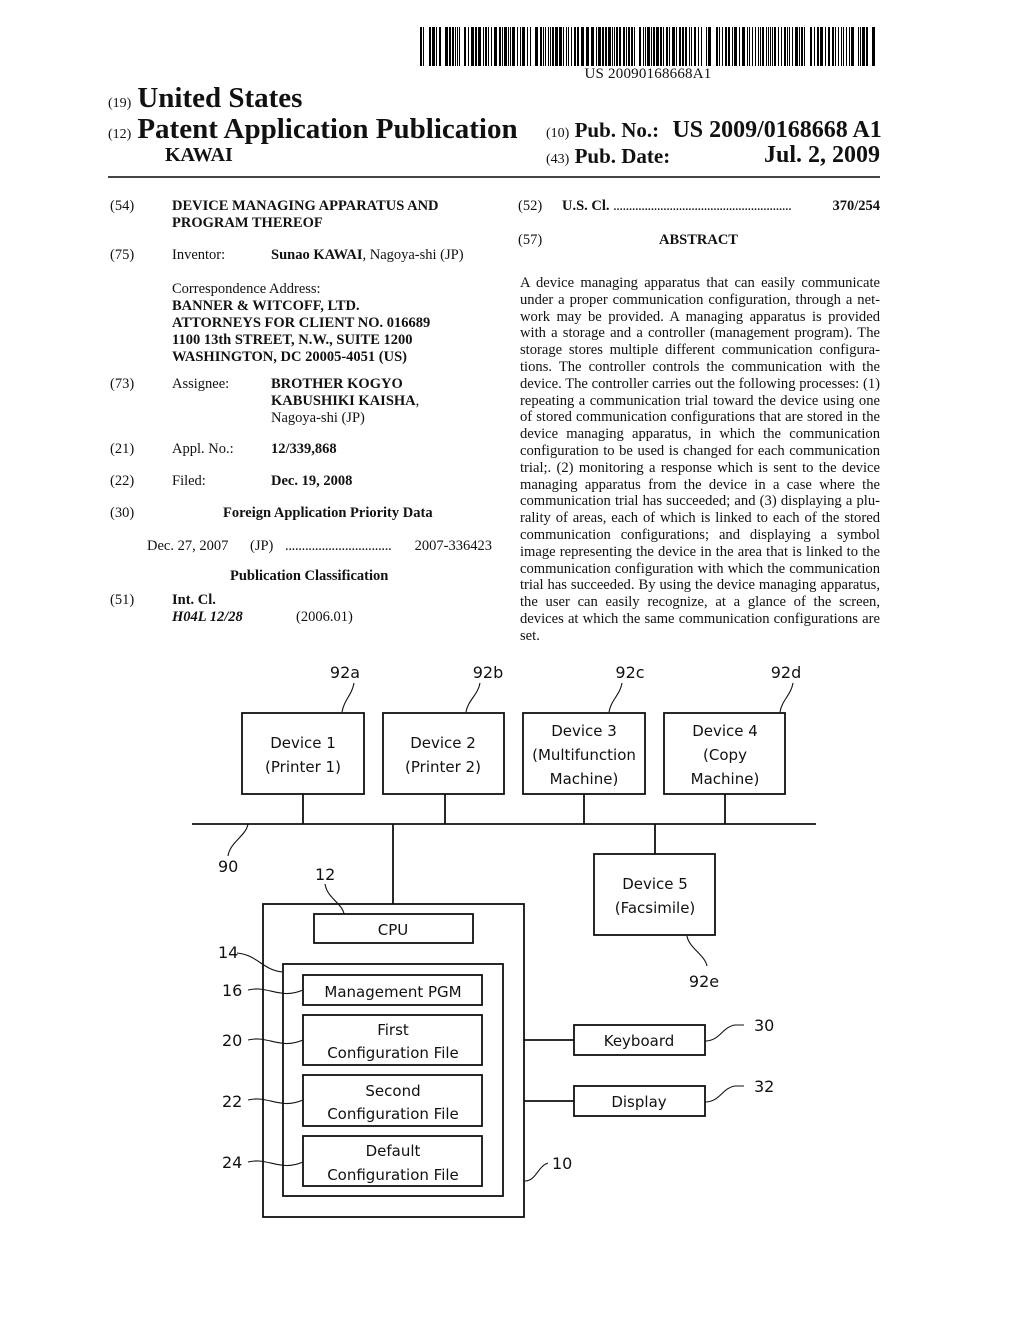  What do you see at coordinates (639, 1041) in the screenshot?
I see `peripheral-label: Keyboard` at bounding box center [639, 1041].